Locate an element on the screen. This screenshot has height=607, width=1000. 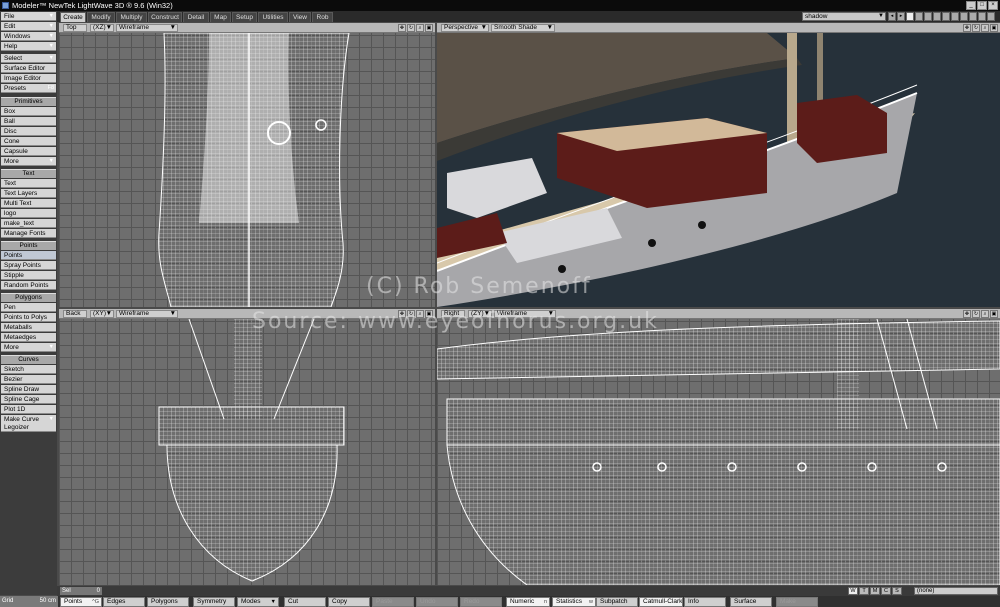
image-editor-button: Image Editor is located at coordinates (28, 78).